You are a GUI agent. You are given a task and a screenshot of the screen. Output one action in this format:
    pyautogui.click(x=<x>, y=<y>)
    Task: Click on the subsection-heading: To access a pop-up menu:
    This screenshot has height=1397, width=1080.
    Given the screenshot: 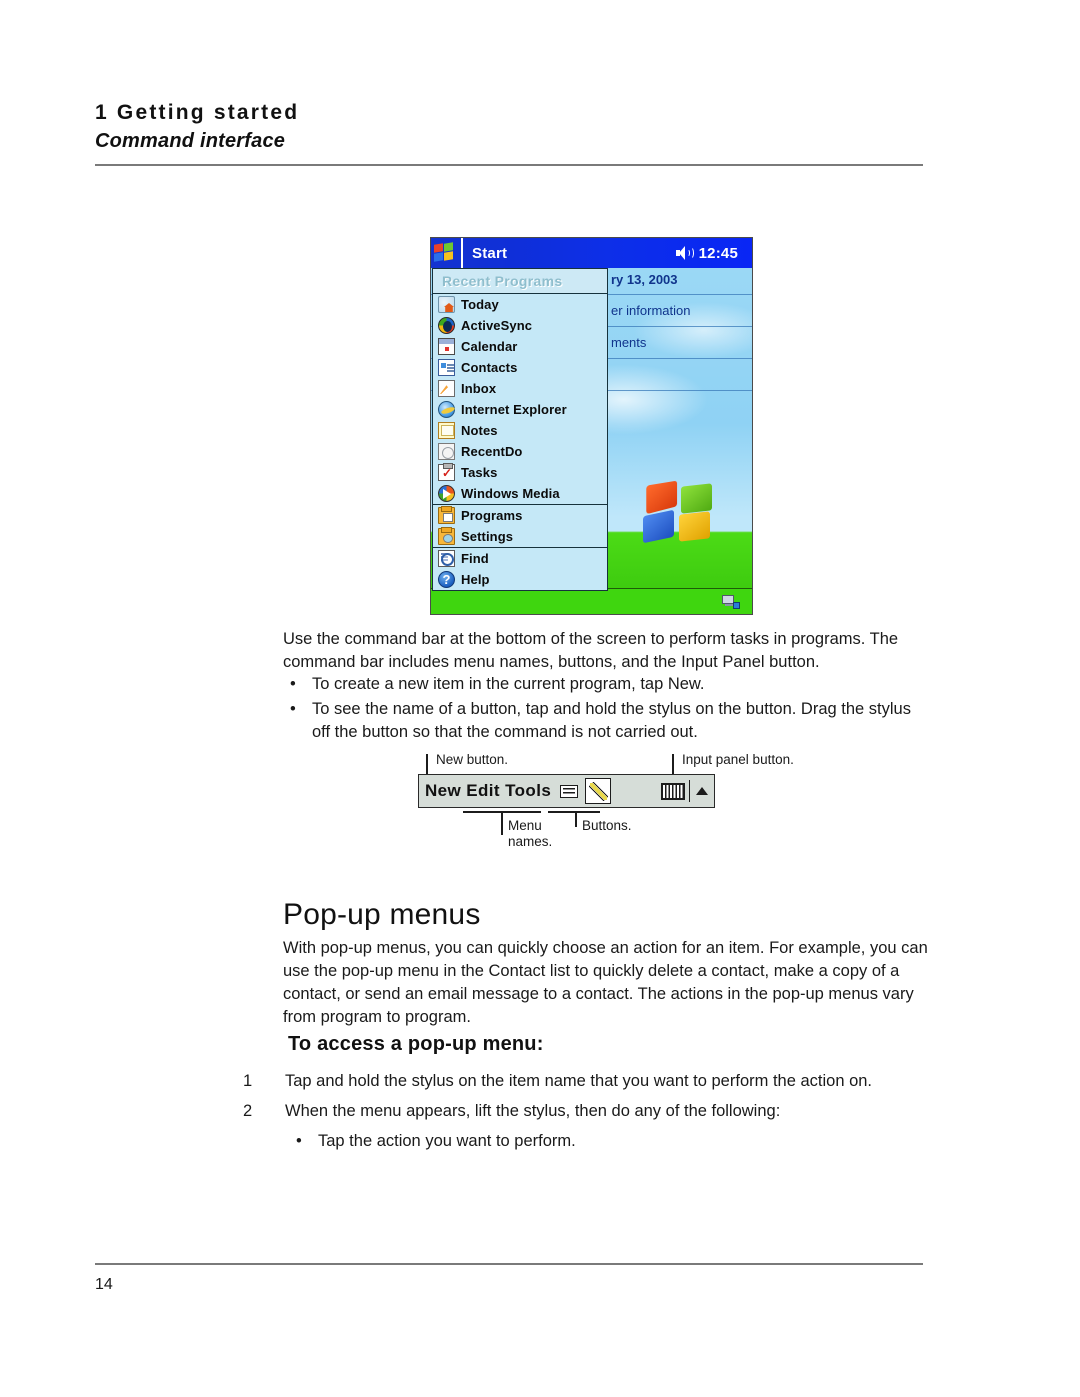 What is the action you would take?
    pyautogui.click(x=416, y=1044)
    